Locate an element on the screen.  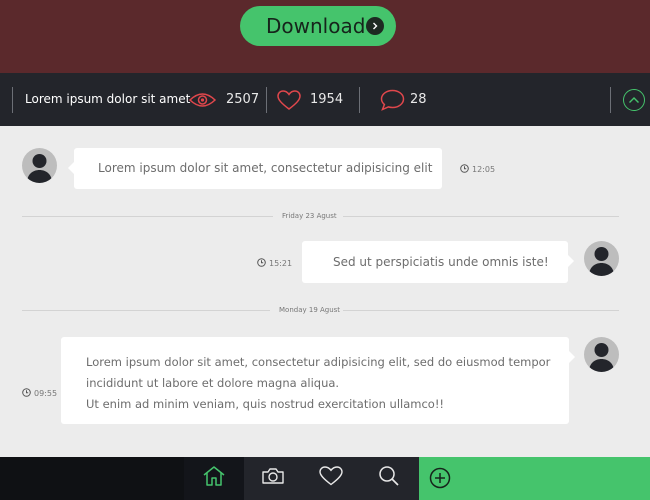
nav-camera is located at coordinates (273, 478).